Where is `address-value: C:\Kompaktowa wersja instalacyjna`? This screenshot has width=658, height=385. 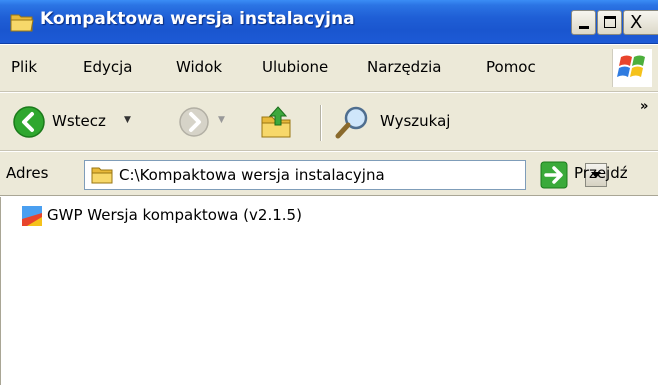
address-value: C:\Kompaktowa wersja instalacyjna is located at coordinates (252, 175).